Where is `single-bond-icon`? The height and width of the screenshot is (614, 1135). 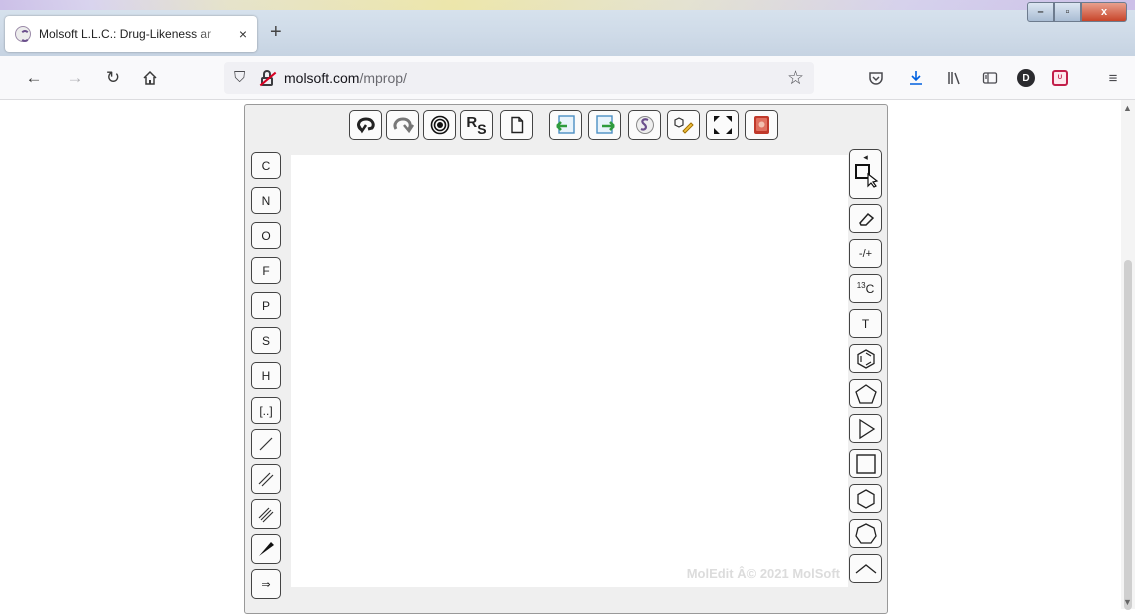 single-bond-icon is located at coordinates (266, 444).